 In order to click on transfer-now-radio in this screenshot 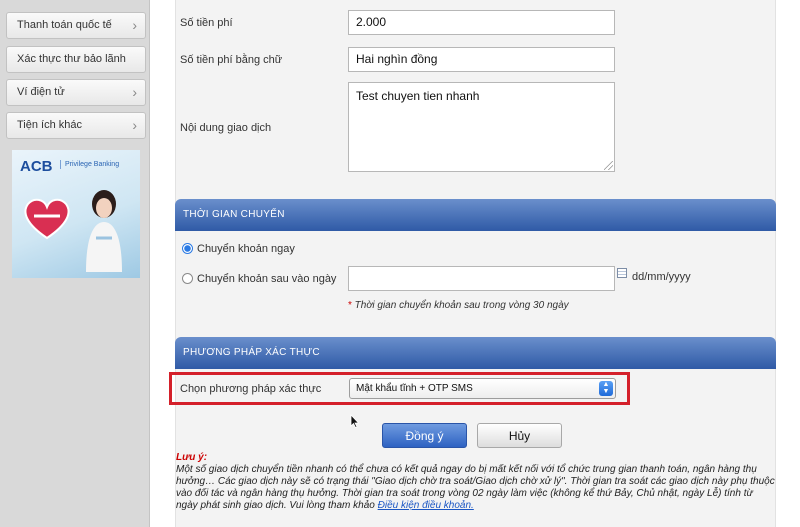, I will do `click(187, 248)`.